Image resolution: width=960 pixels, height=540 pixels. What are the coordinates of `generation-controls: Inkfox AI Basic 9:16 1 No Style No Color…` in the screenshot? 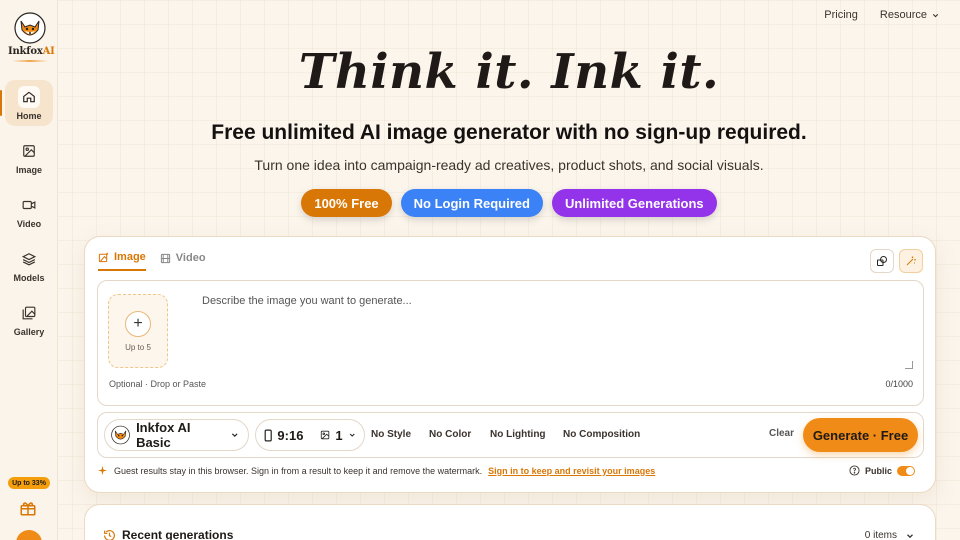 It's located at (510, 435).